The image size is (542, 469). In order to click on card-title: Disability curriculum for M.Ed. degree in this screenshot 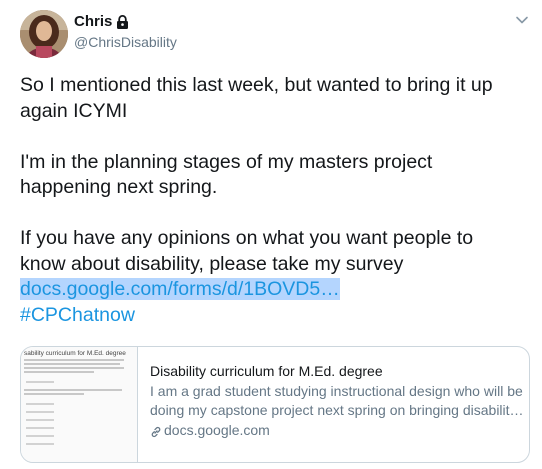, I will do `click(266, 371)`.